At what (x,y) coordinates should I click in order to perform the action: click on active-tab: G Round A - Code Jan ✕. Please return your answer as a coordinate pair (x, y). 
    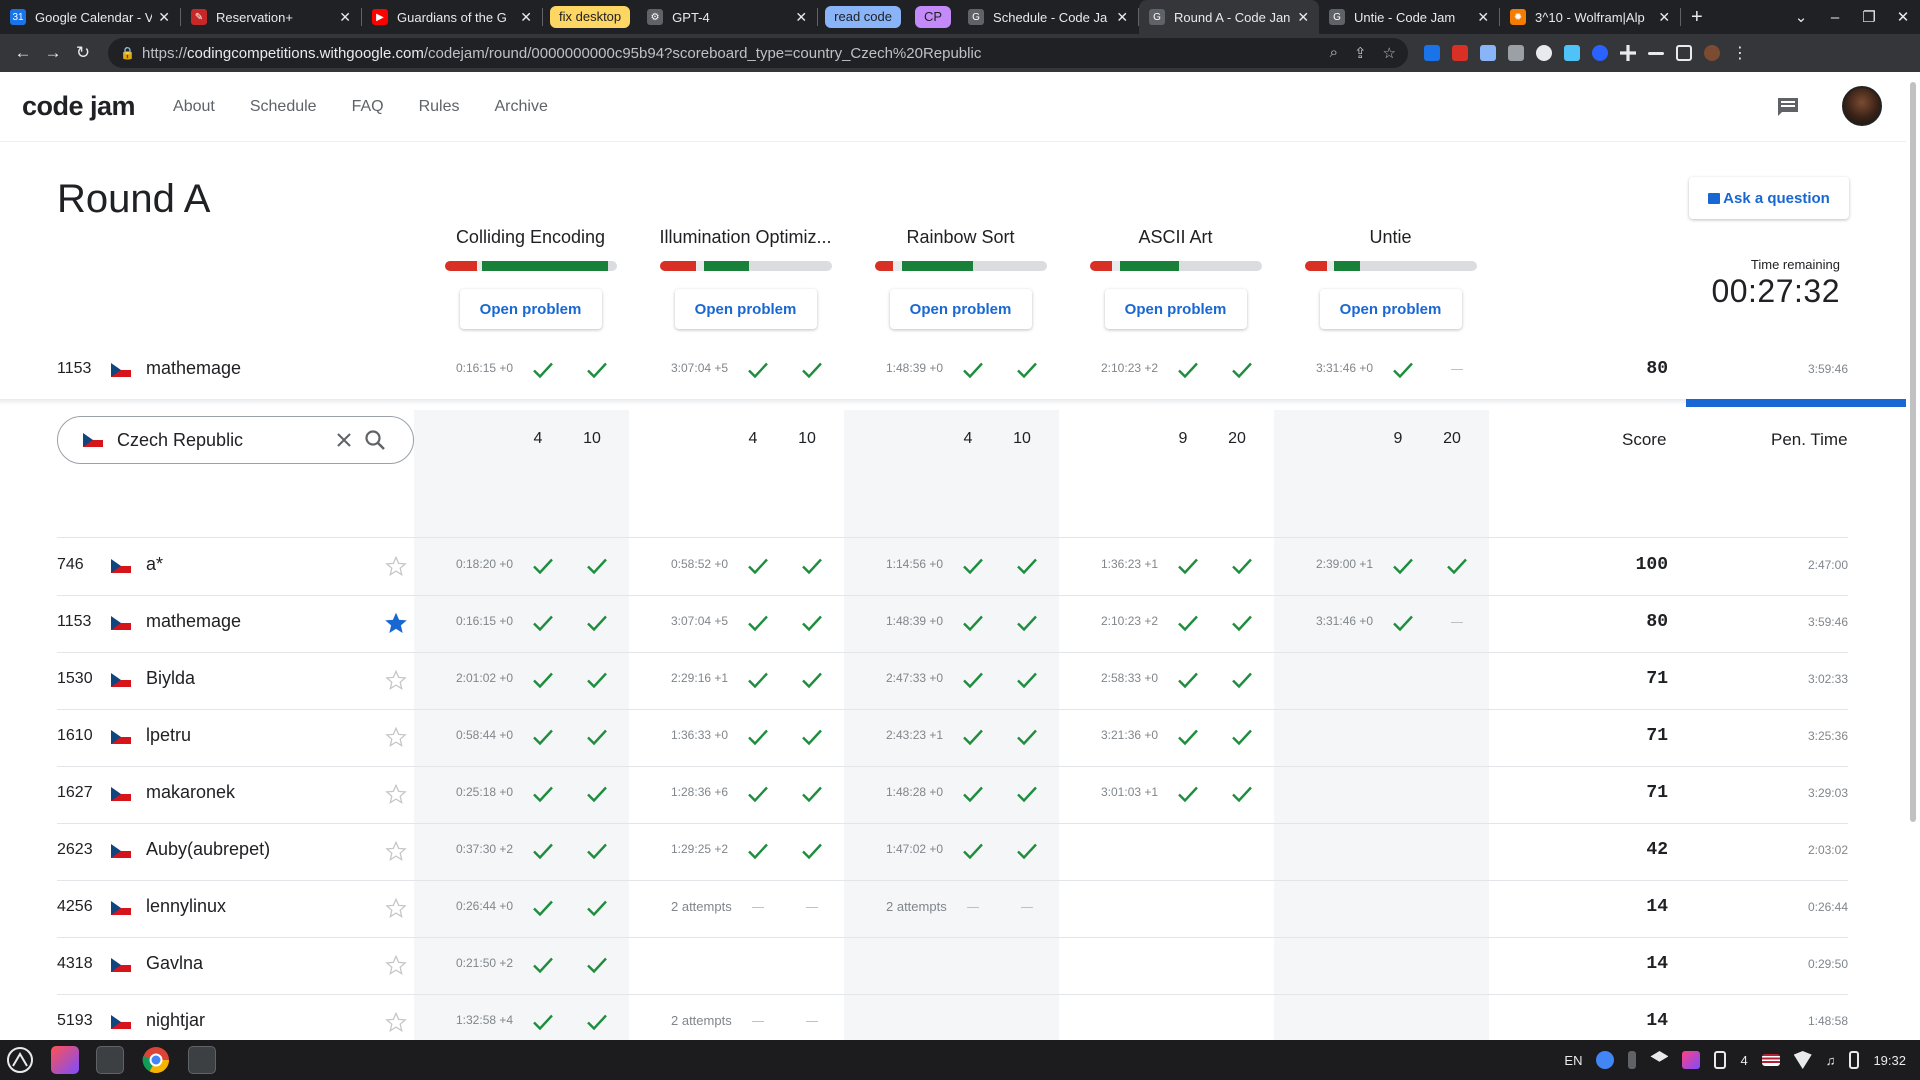
    Looking at the image, I should click on (1229, 17).